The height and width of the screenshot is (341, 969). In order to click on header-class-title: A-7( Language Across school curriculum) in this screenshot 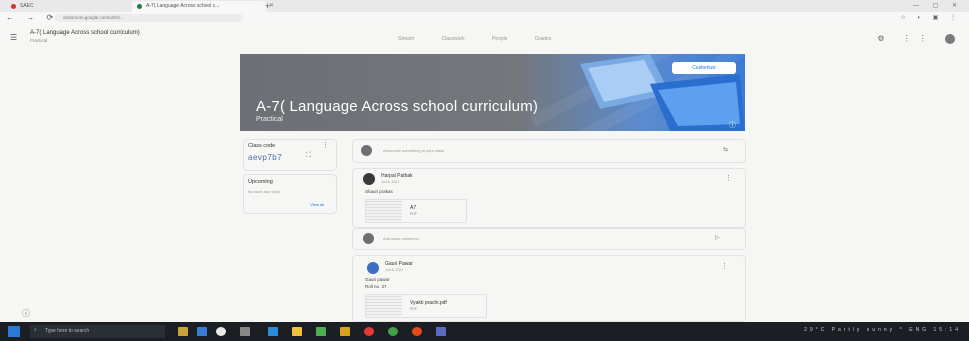, I will do `click(85, 33)`.